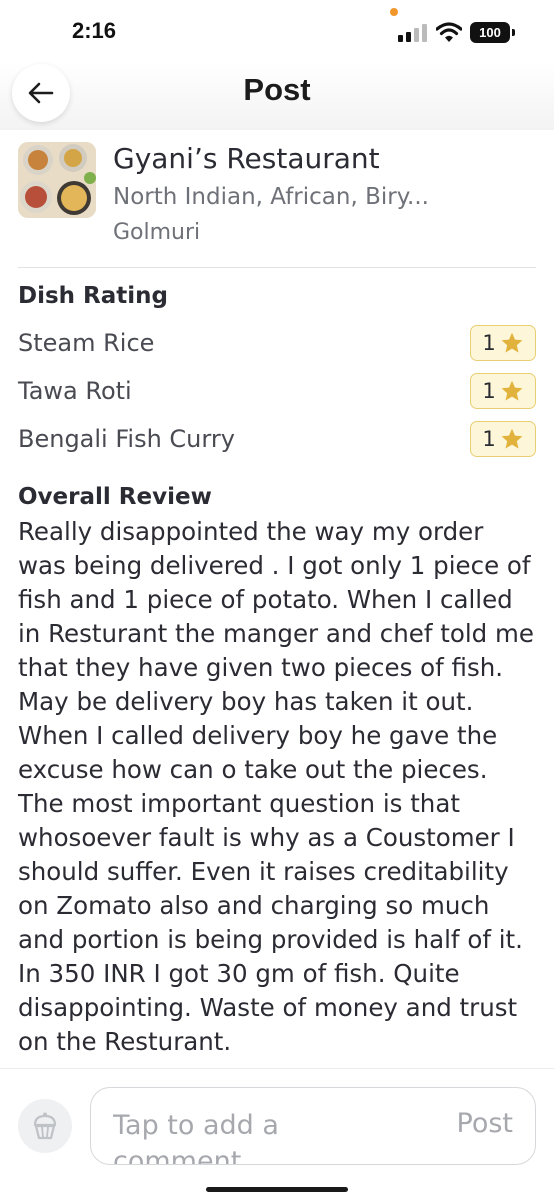 This screenshot has width=554, height=1200. What do you see at coordinates (115, 497) in the screenshot?
I see `overall-review-title: Overall Review` at bounding box center [115, 497].